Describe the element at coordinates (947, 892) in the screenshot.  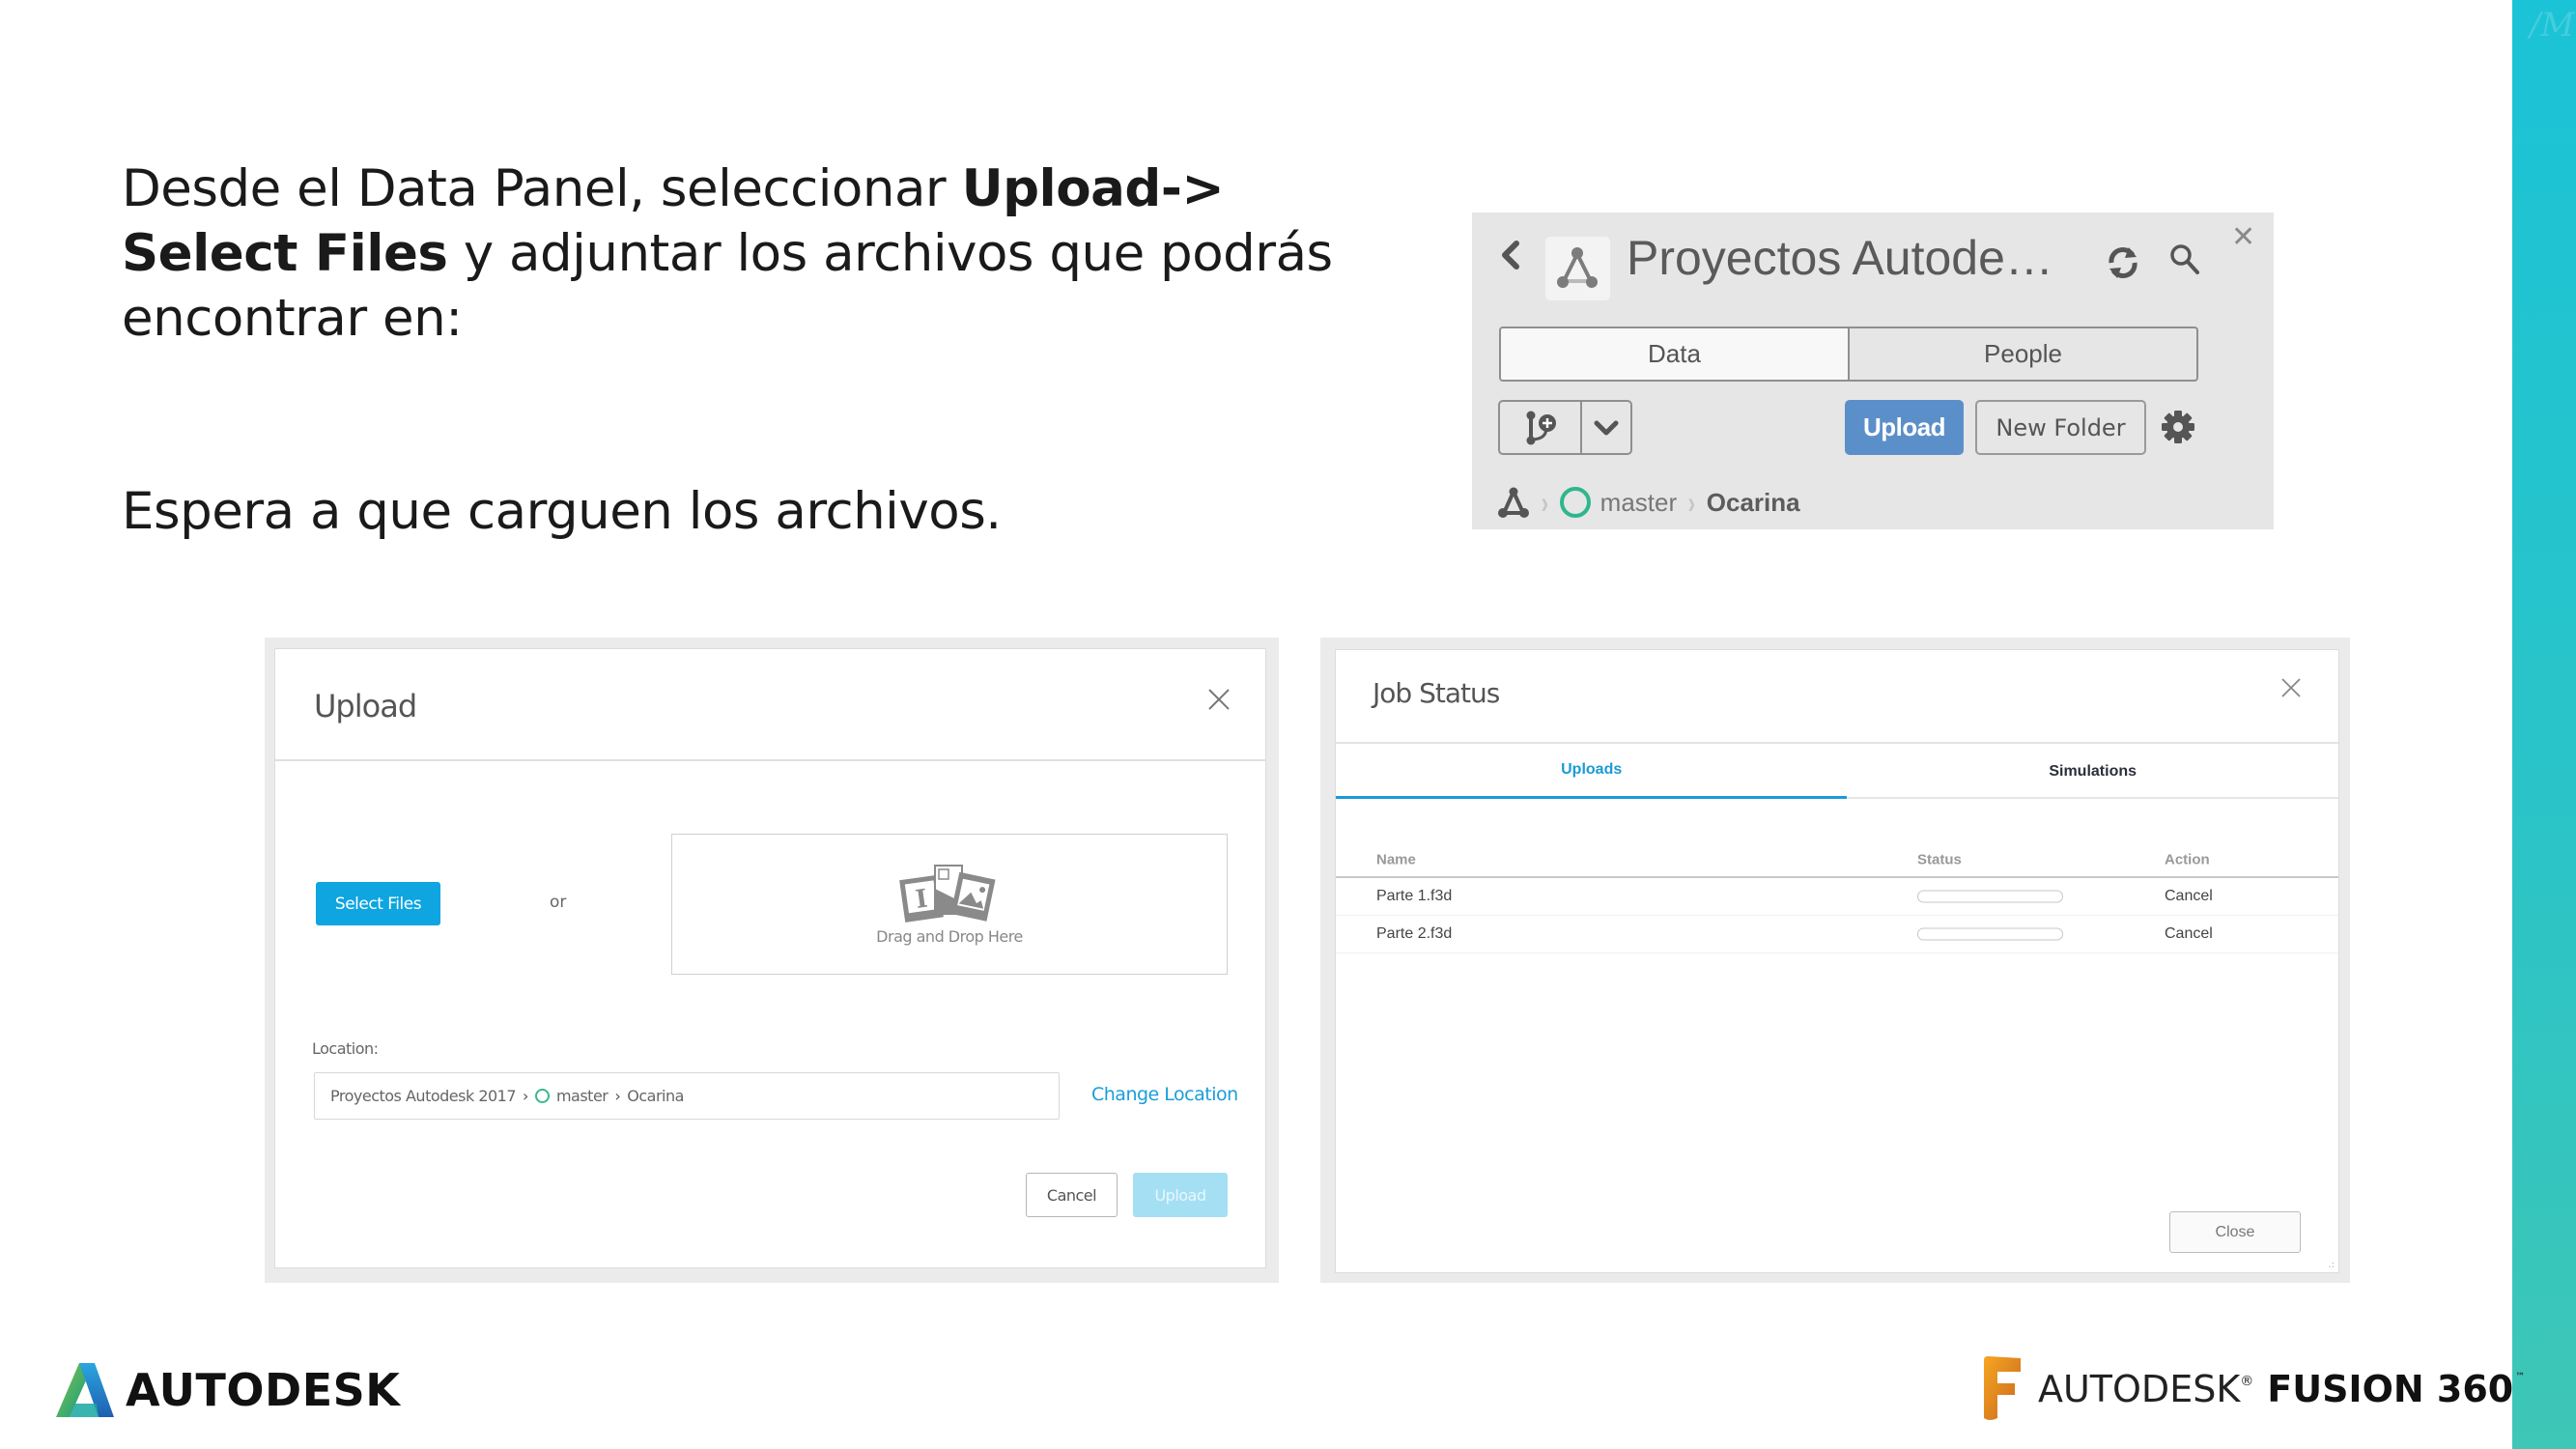
I see `files-drop-icon: I` at that location.